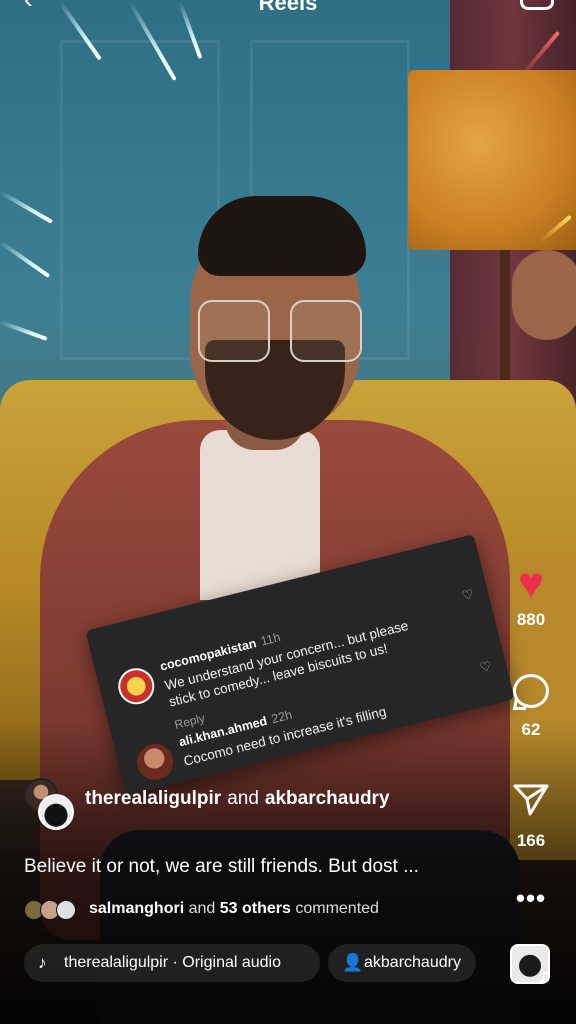 This screenshot has width=576, height=1024. I want to click on like-button: ♥ 880, so click(531, 596).